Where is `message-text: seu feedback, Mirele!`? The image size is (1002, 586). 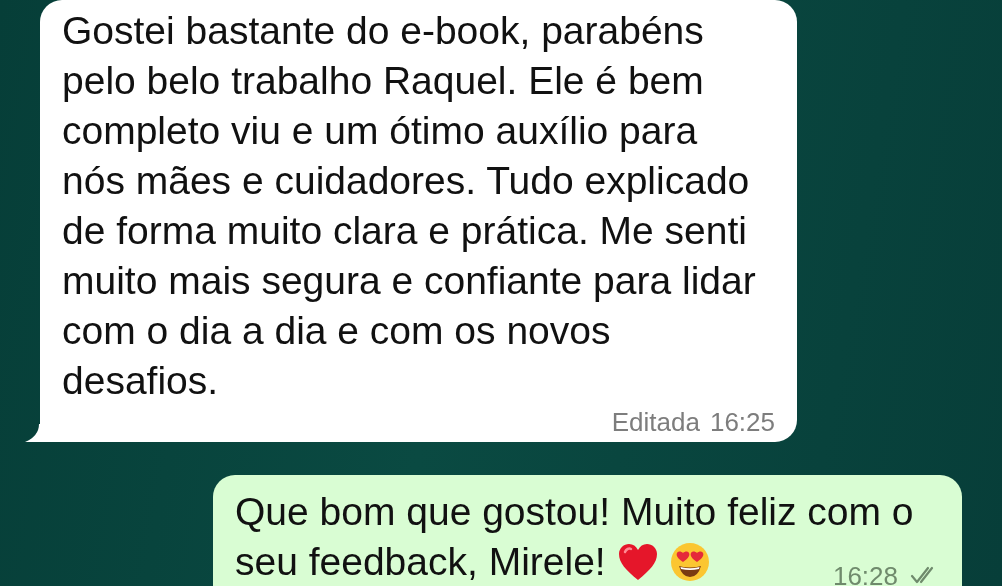 message-text: seu feedback, Mirele! is located at coordinates (420, 562).